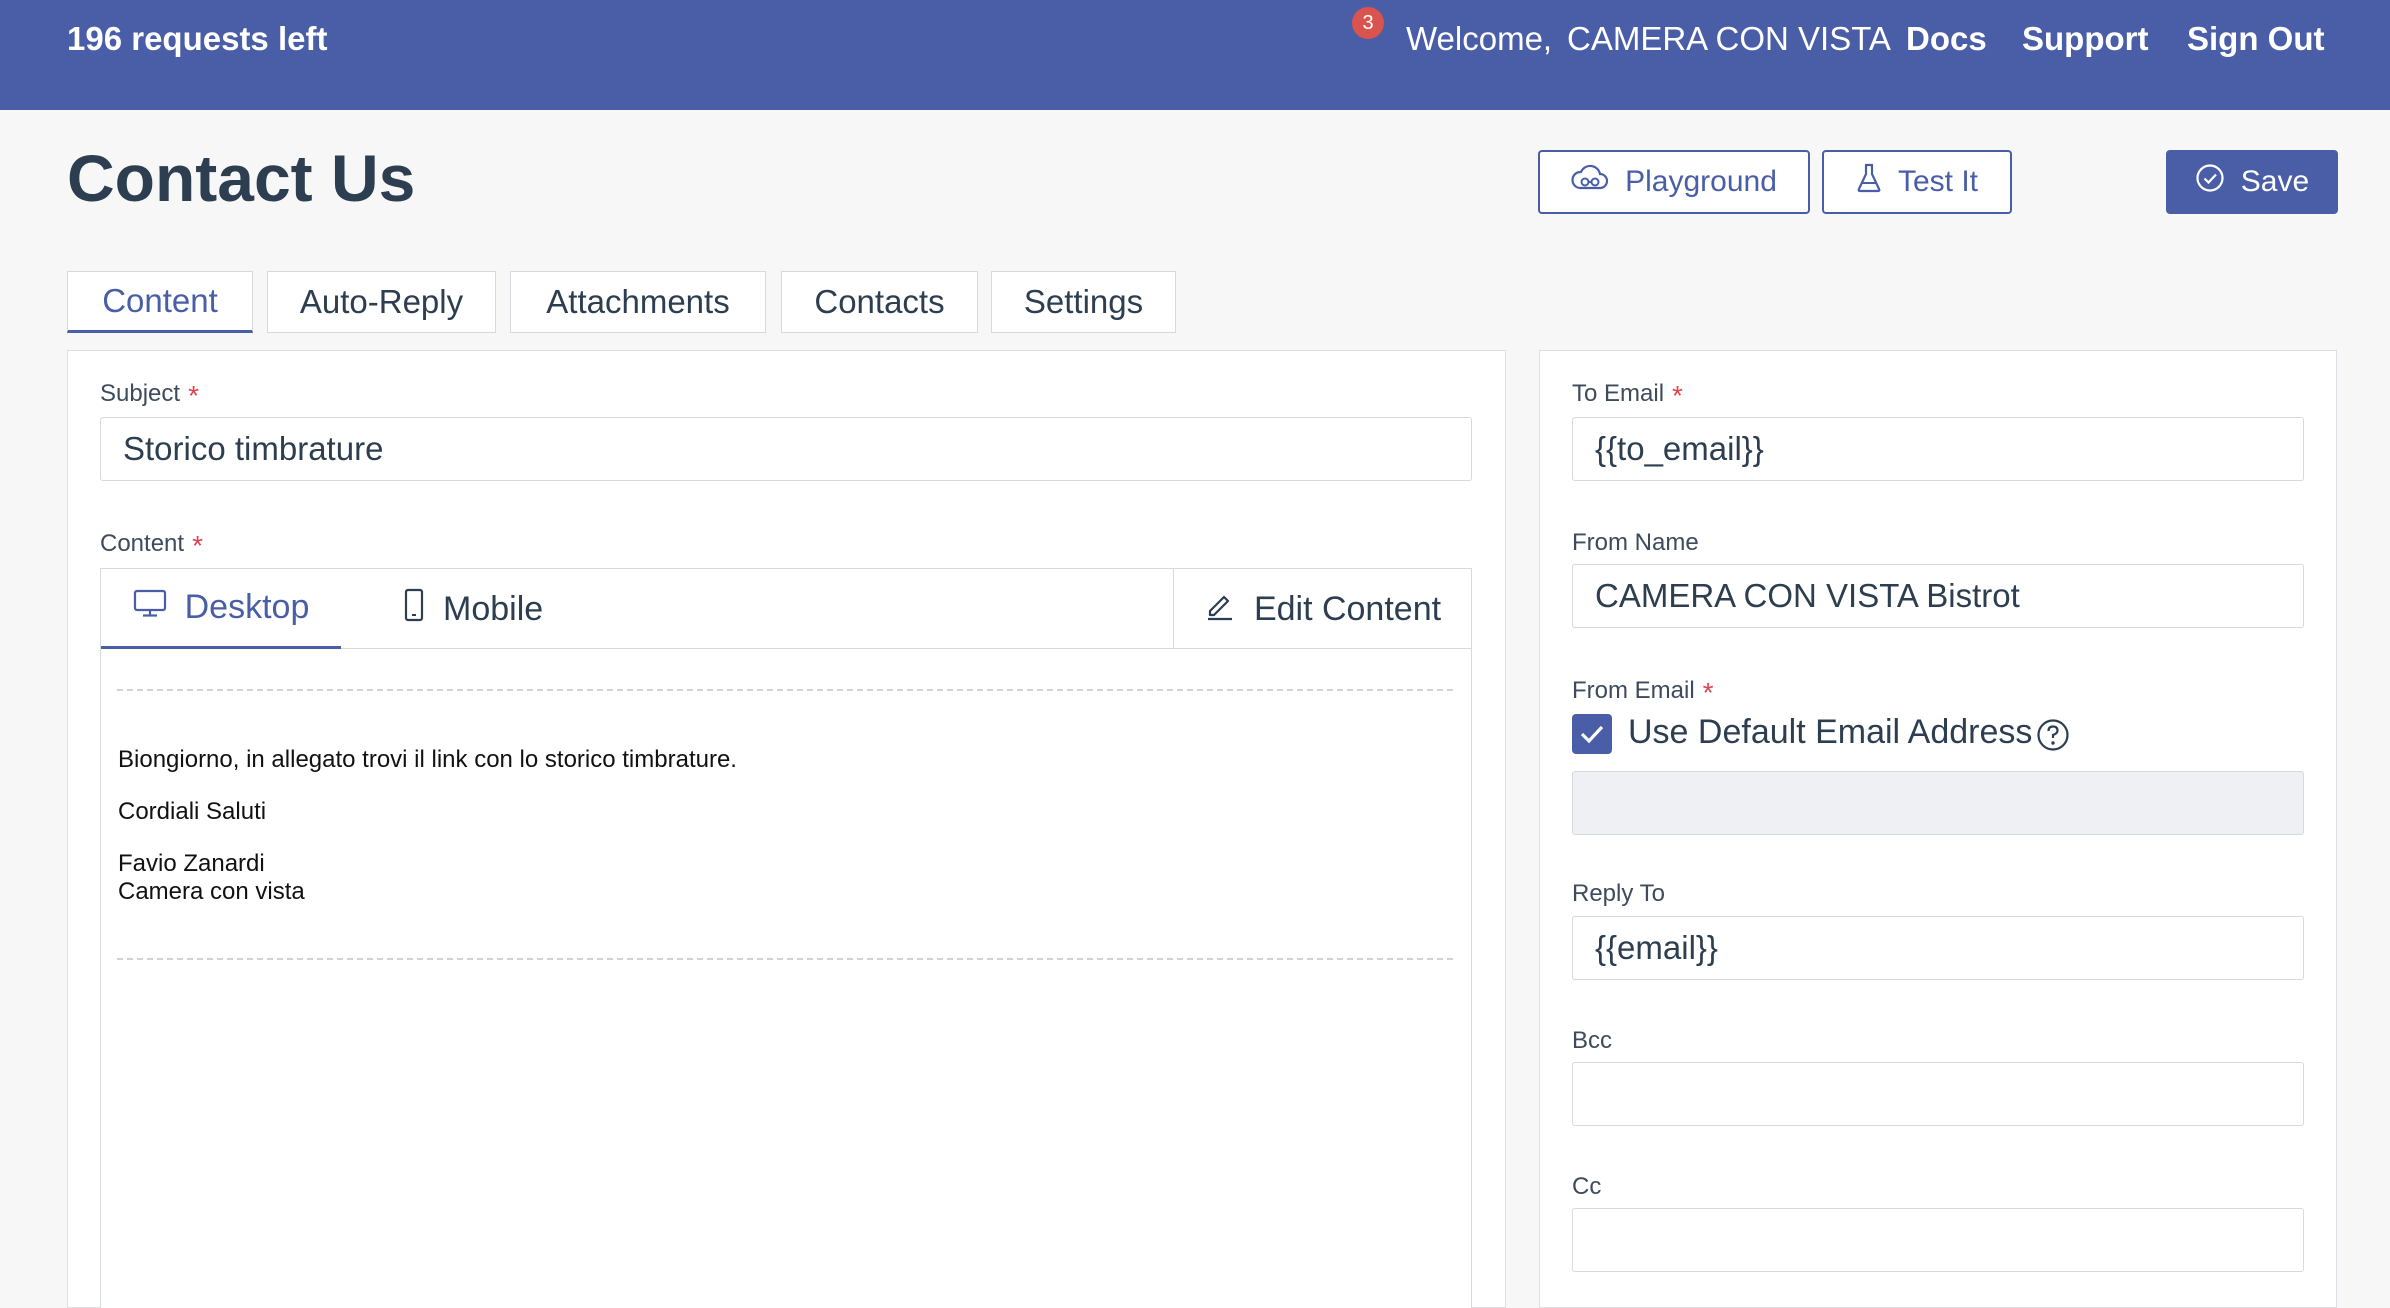 Image resolution: width=2390 pixels, height=1308 pixels. What do you see at coordinates (381, 302) in the screenshot?
I see `tab-auto-reply: Auto-Reply` at bounding box center [381, 302].